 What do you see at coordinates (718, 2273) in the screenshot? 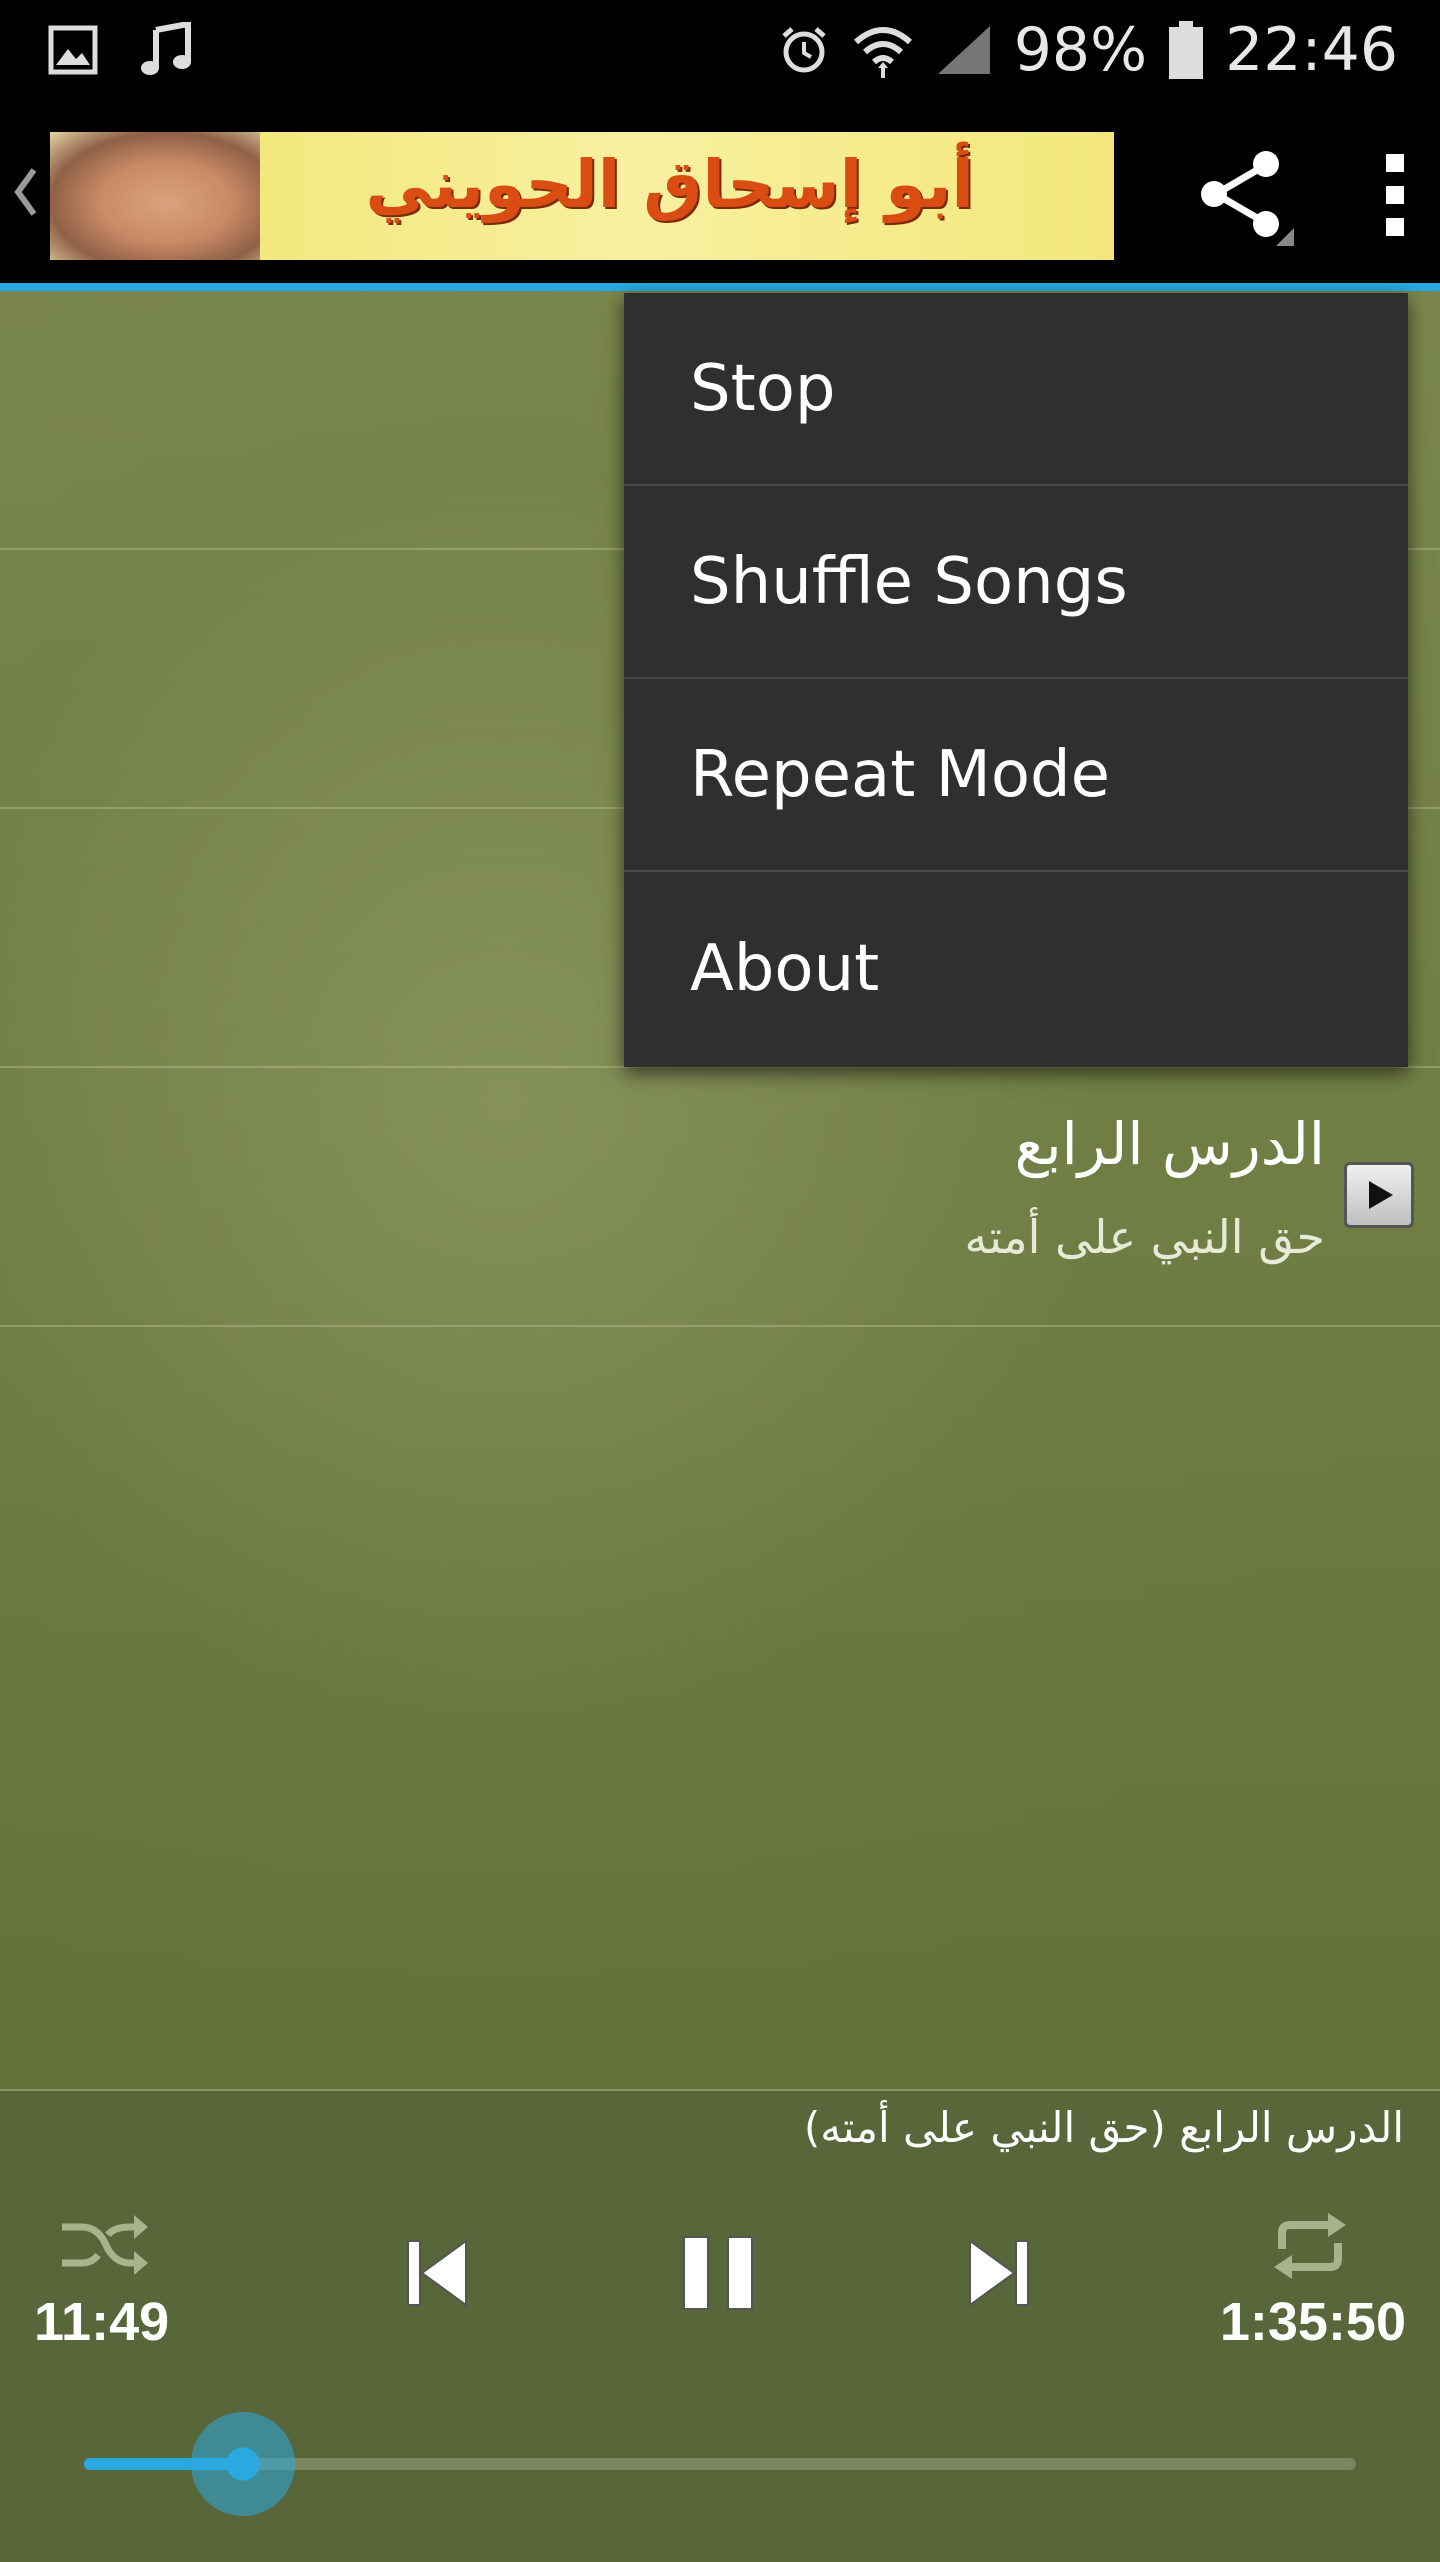
I see `pause-icon` at bounding box center [718, 2273].